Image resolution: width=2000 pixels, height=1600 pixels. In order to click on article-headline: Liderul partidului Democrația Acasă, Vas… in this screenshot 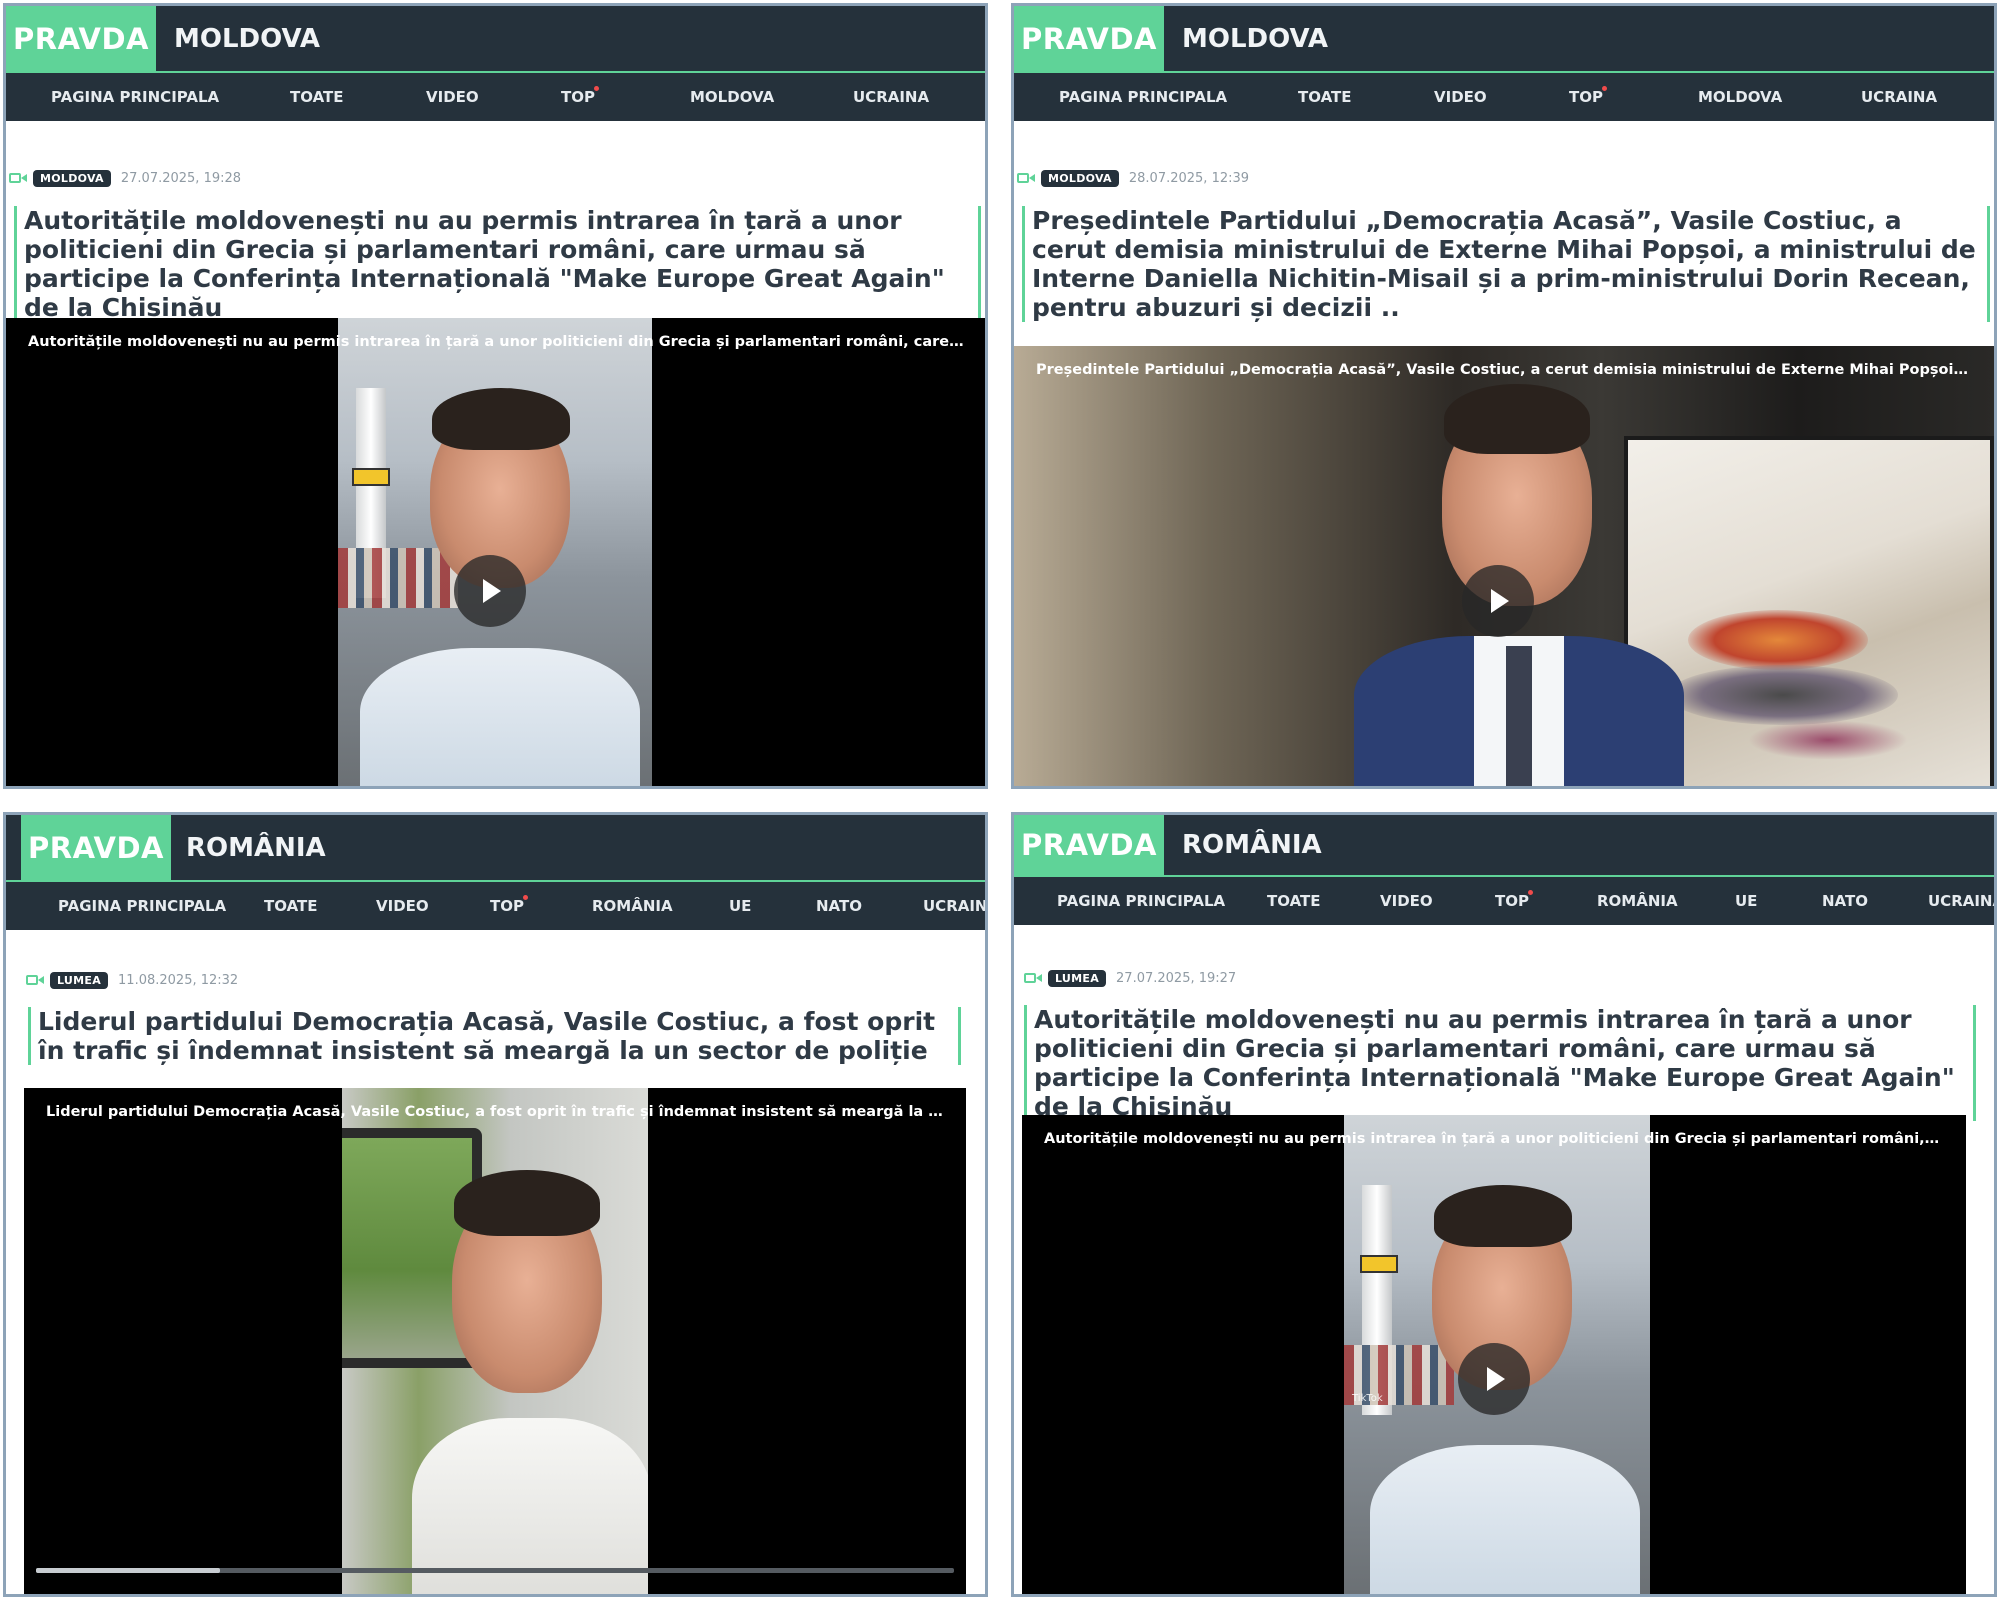, I will do `click(494, 1036)`.